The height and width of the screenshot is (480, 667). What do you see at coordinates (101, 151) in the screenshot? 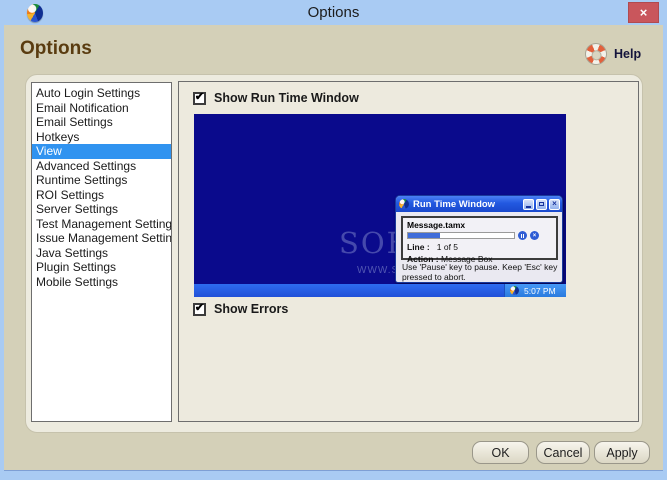
I see `sidebar-item-view: View` at bounding box center [101, 151].